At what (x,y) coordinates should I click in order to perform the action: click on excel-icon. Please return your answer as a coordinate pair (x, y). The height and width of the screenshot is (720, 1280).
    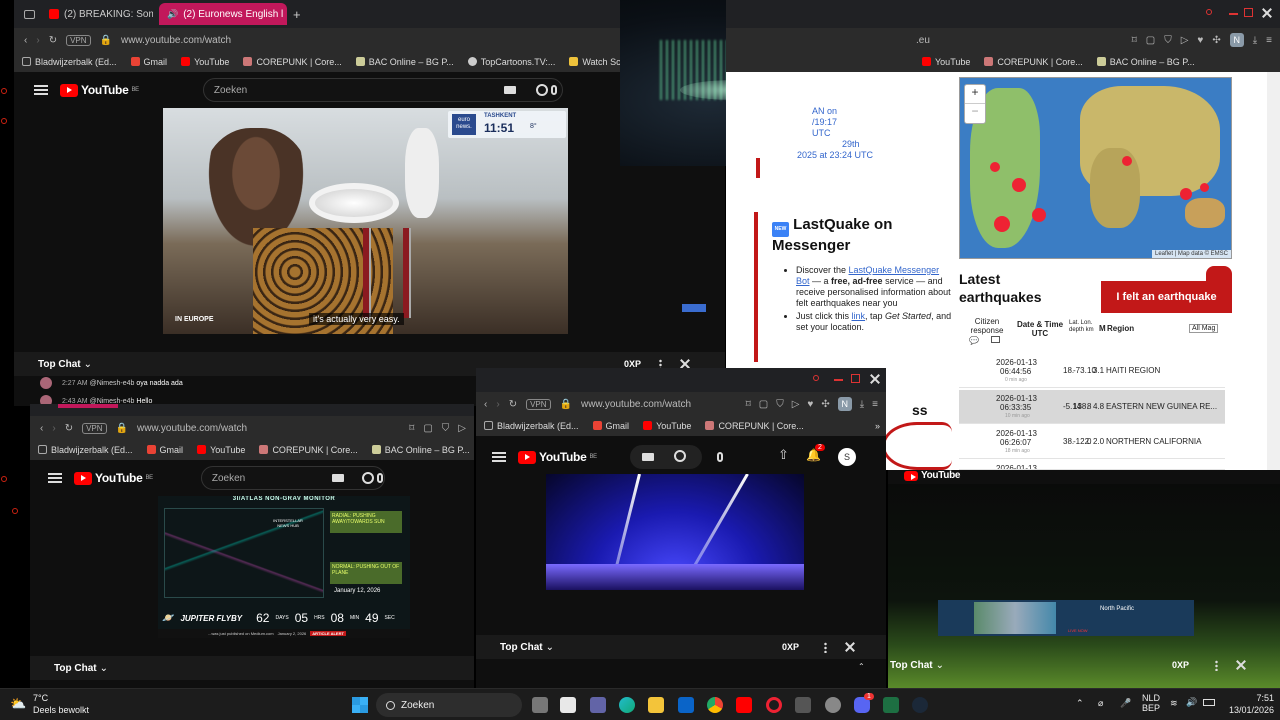
    Looking at the image, I should click on (891, 705).